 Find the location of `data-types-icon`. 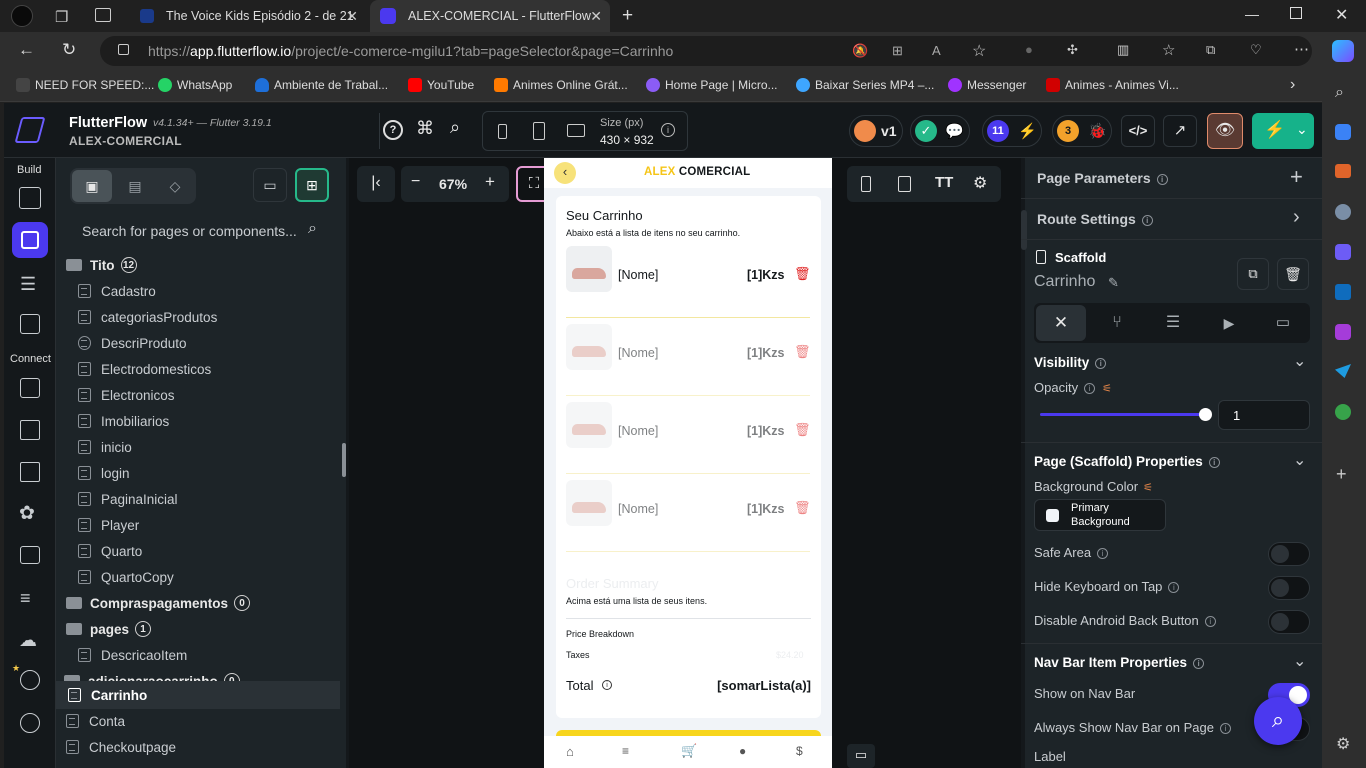

data-types-icon is located at coordinates (30, 430).